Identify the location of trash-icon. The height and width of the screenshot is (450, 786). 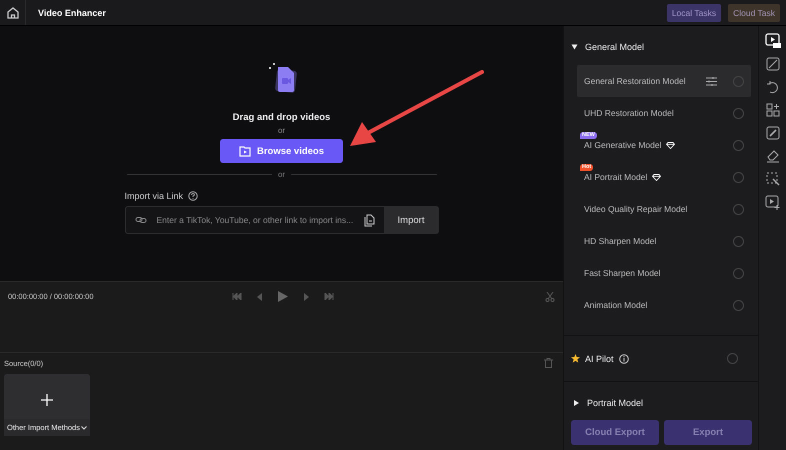
(548, 363).